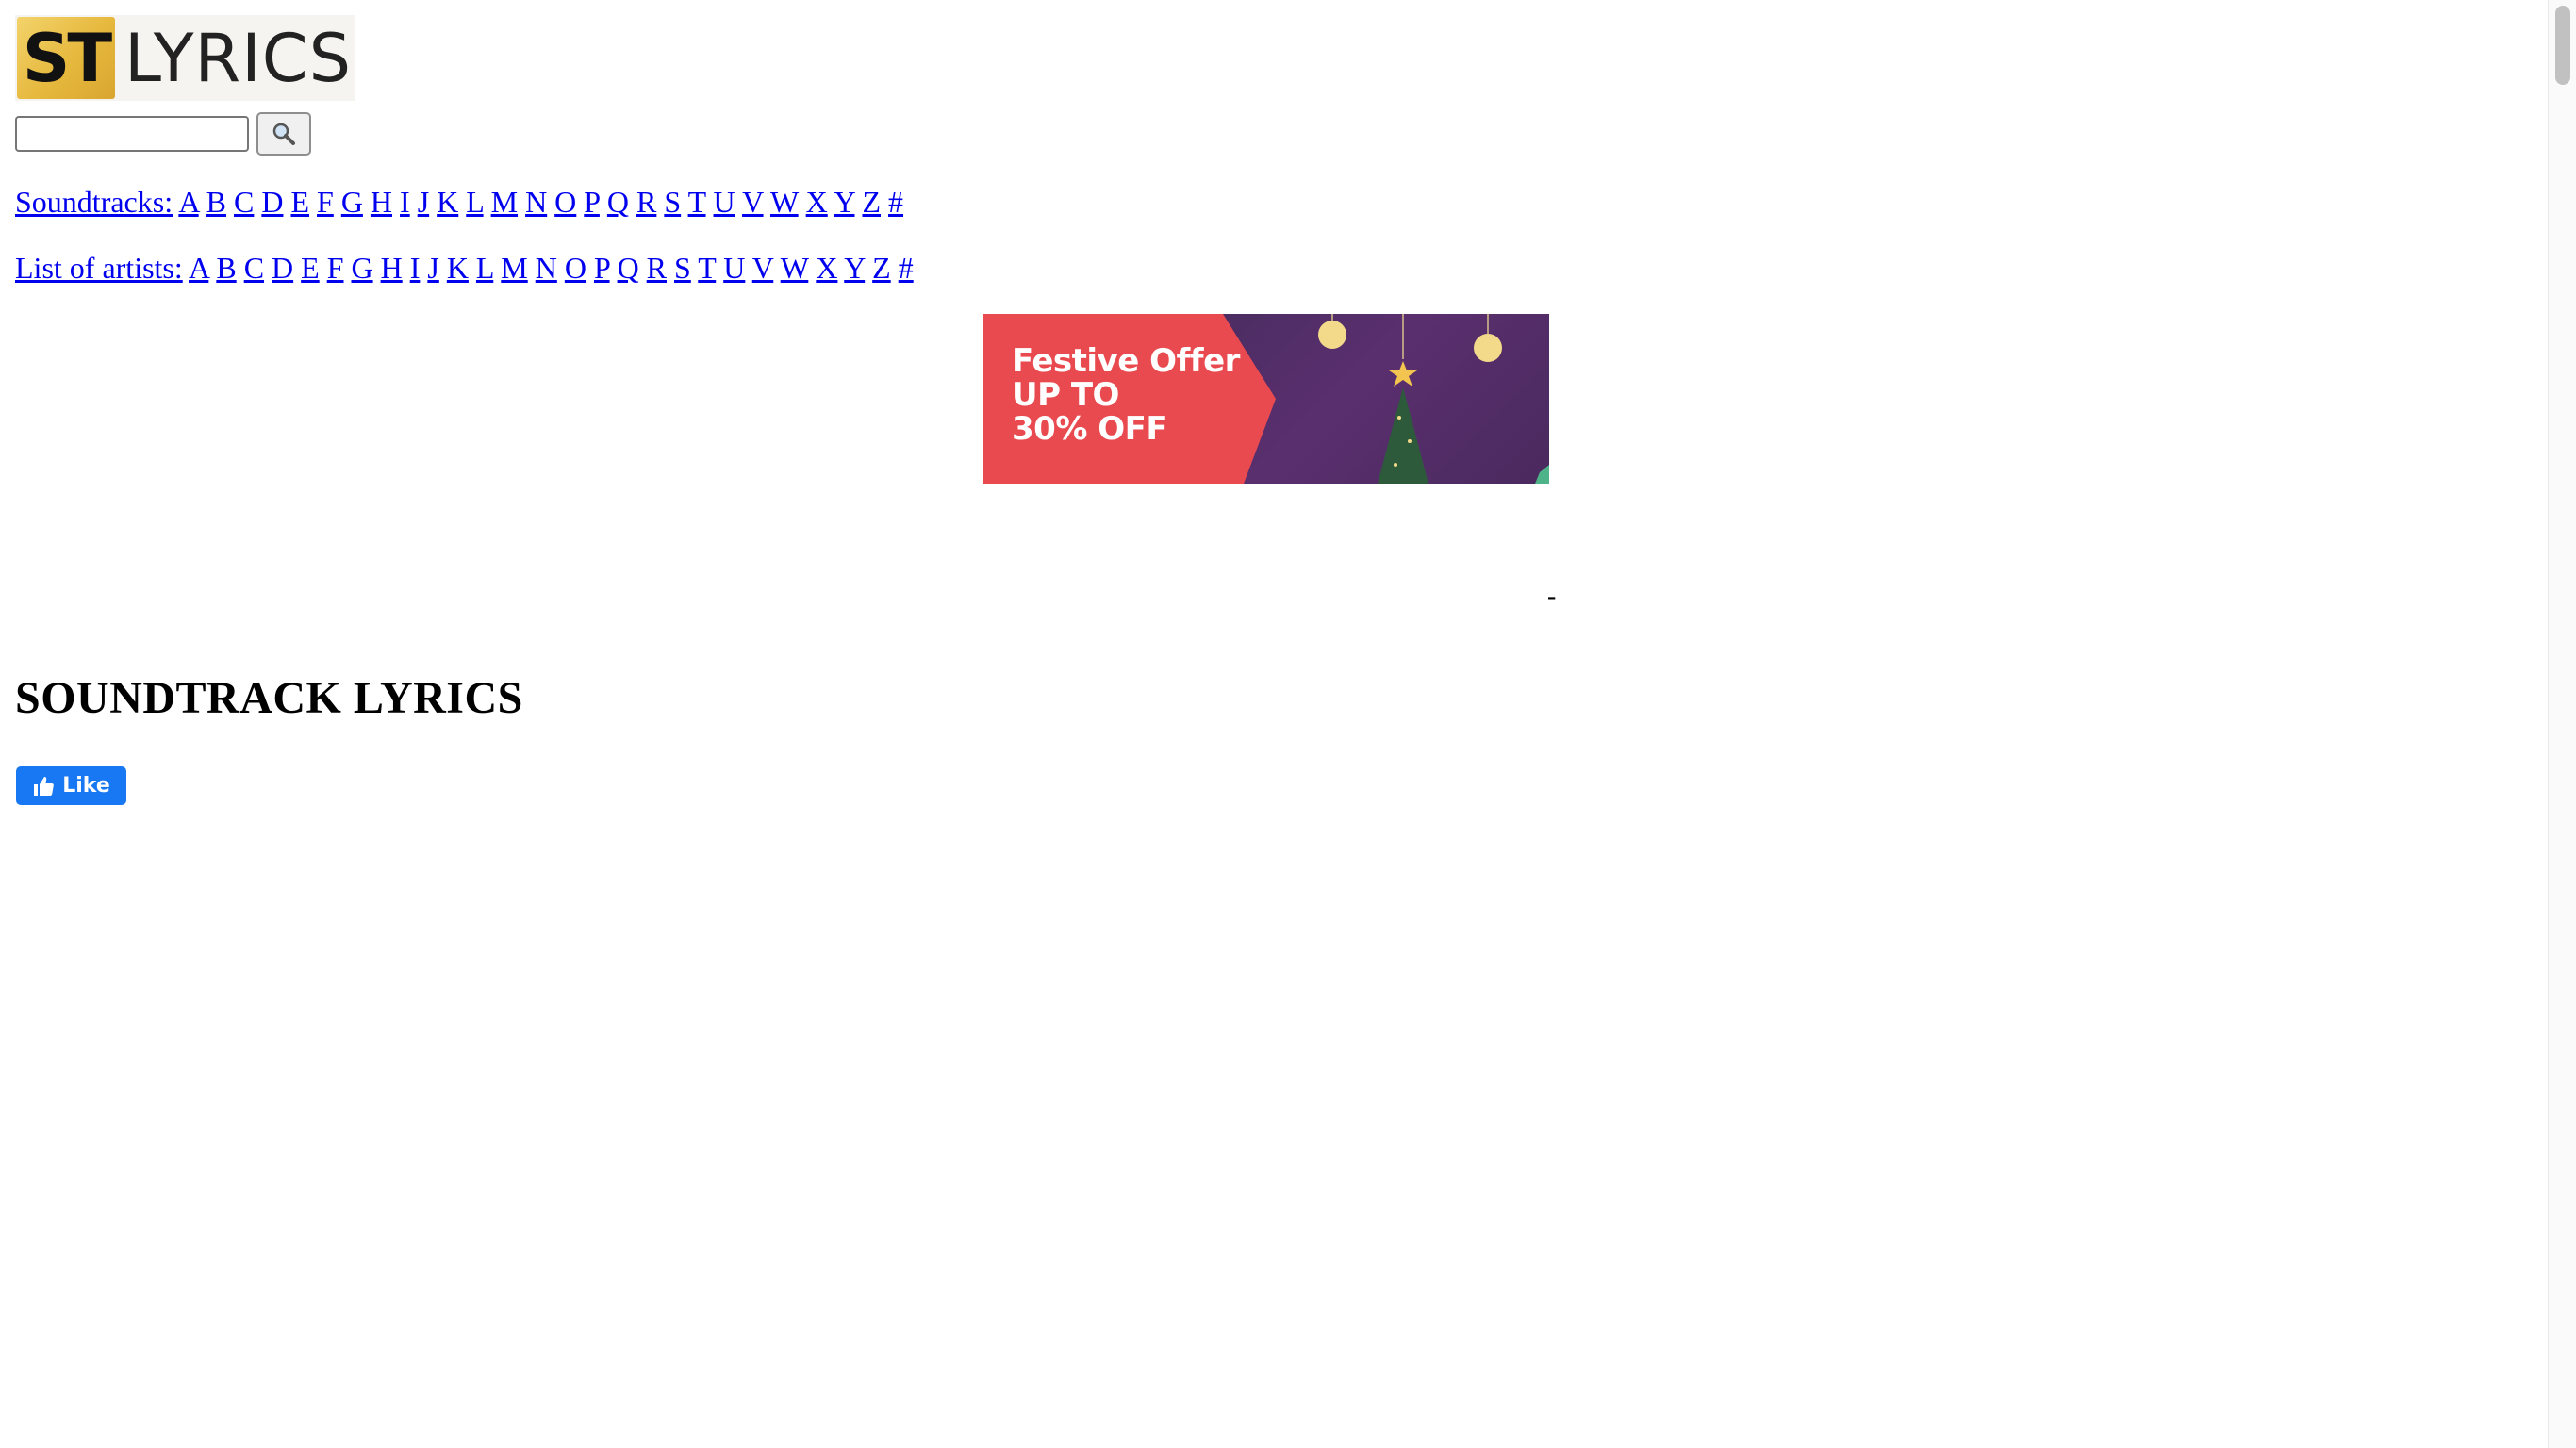 Image resolution: width=2576 pixels, height=1448 pixels. I want to click on ornament-left, so click(1332, 335).